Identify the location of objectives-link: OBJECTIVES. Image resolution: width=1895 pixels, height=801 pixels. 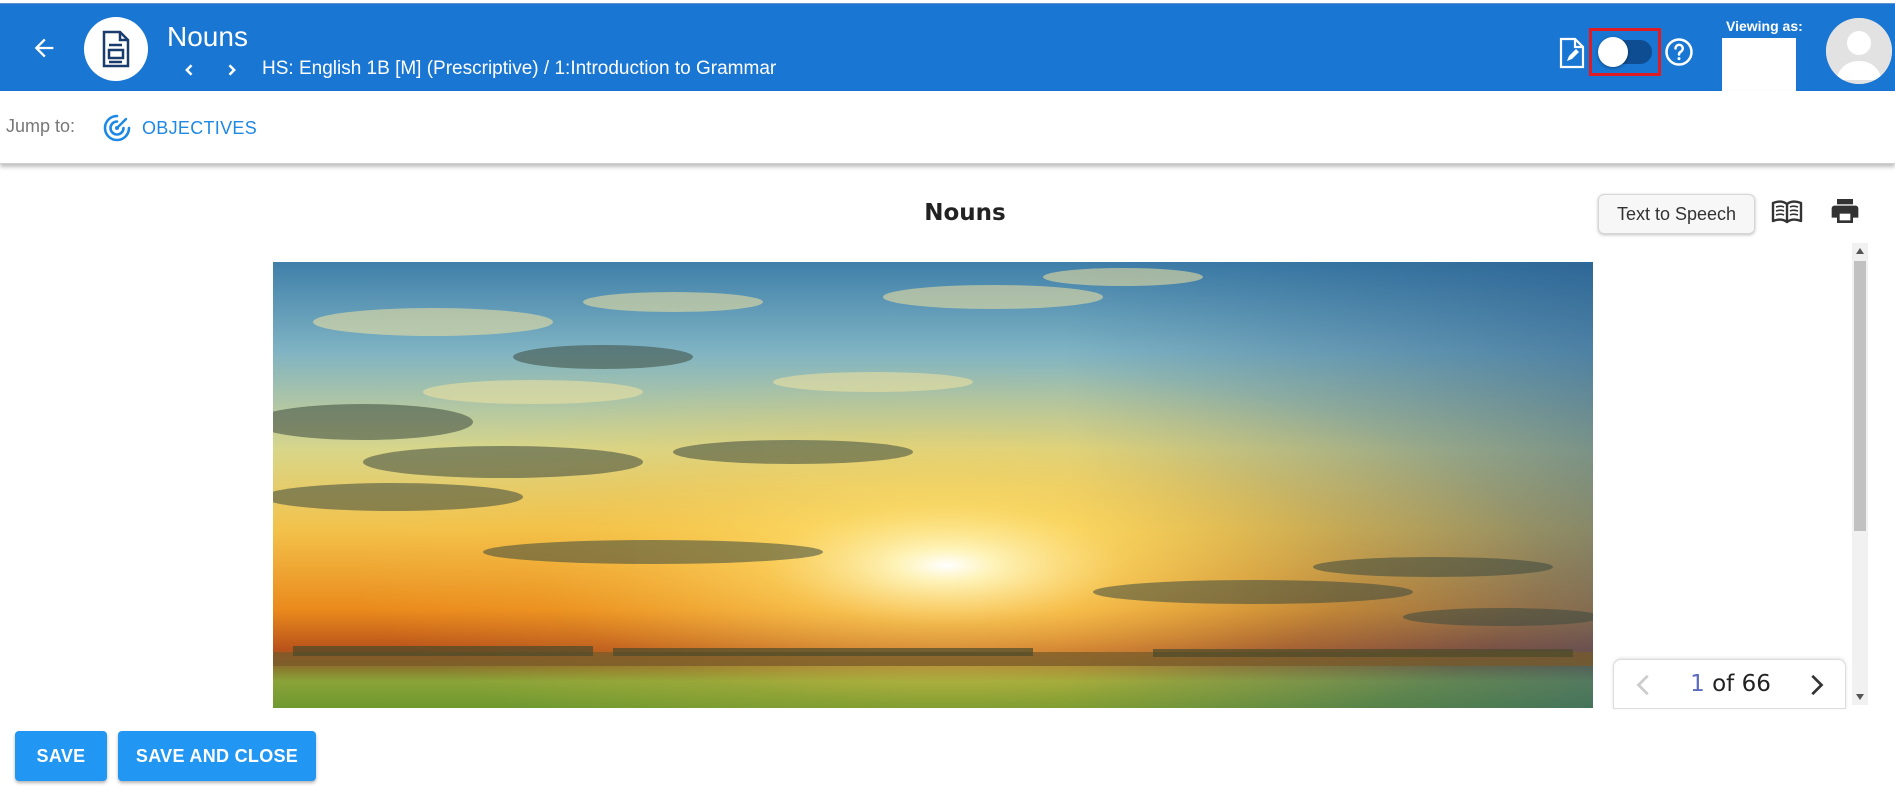
(179, 128).